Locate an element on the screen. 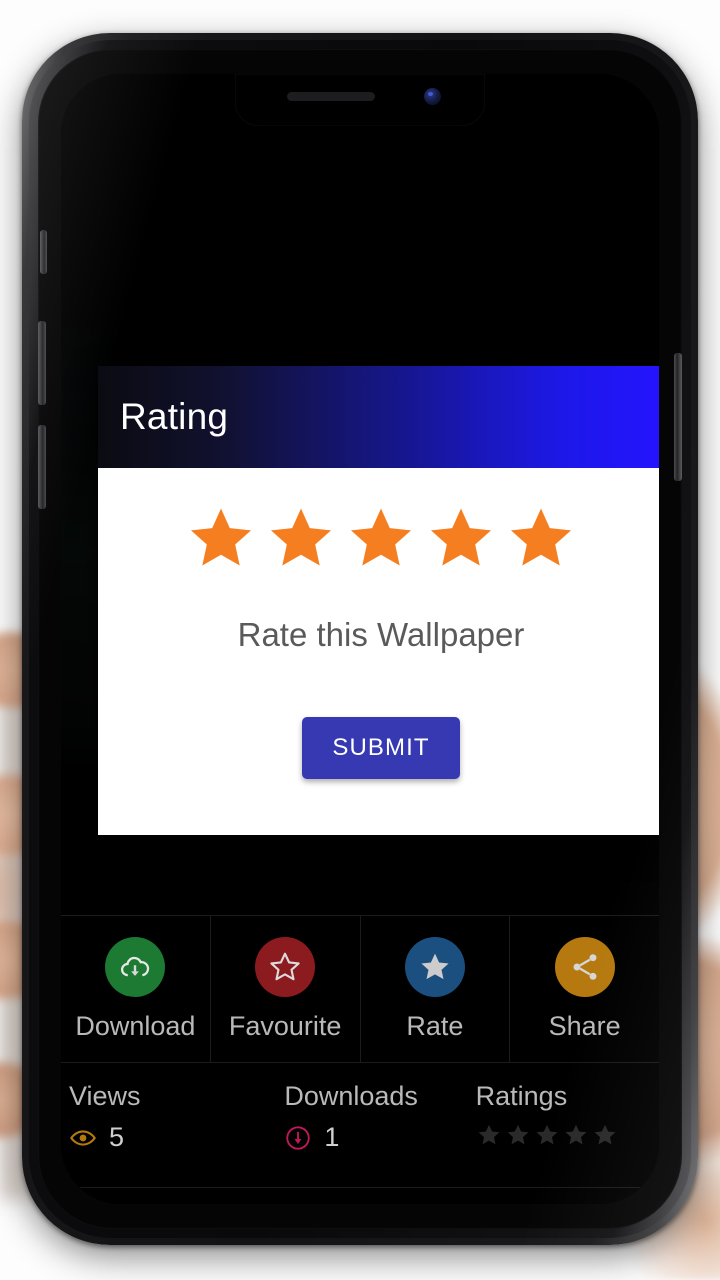 The height and width of the screenshot is (1280, 720). stat-views-title: Views is located at coordinates (105, 1096).